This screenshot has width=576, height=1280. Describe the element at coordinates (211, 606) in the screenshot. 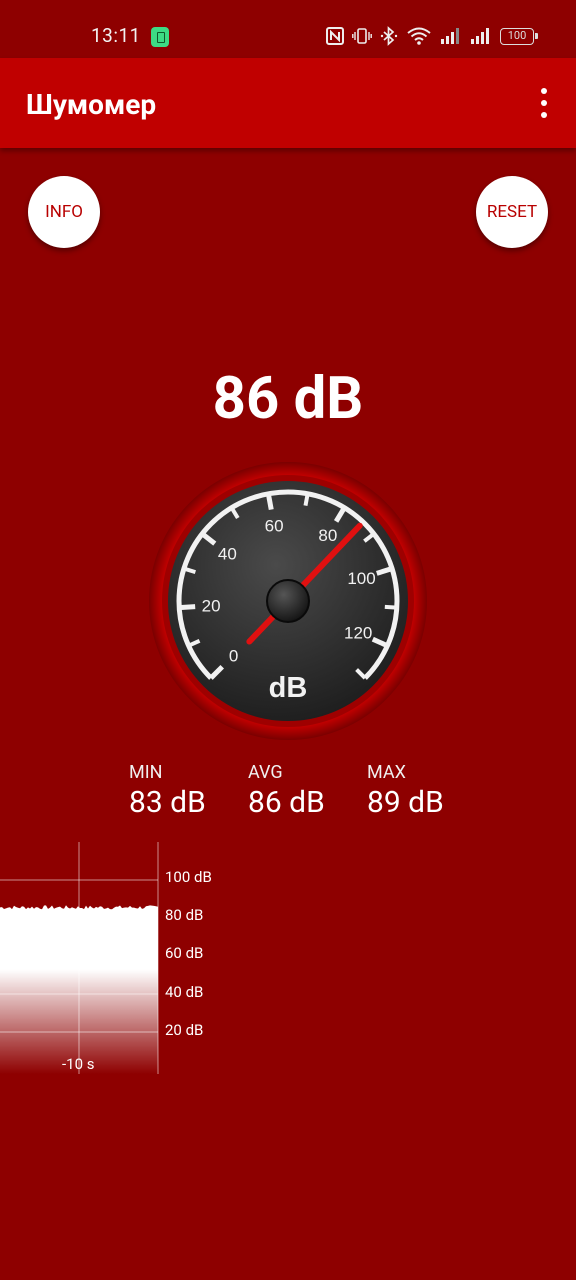

I see `gauge-tick-label: 20` at that location.